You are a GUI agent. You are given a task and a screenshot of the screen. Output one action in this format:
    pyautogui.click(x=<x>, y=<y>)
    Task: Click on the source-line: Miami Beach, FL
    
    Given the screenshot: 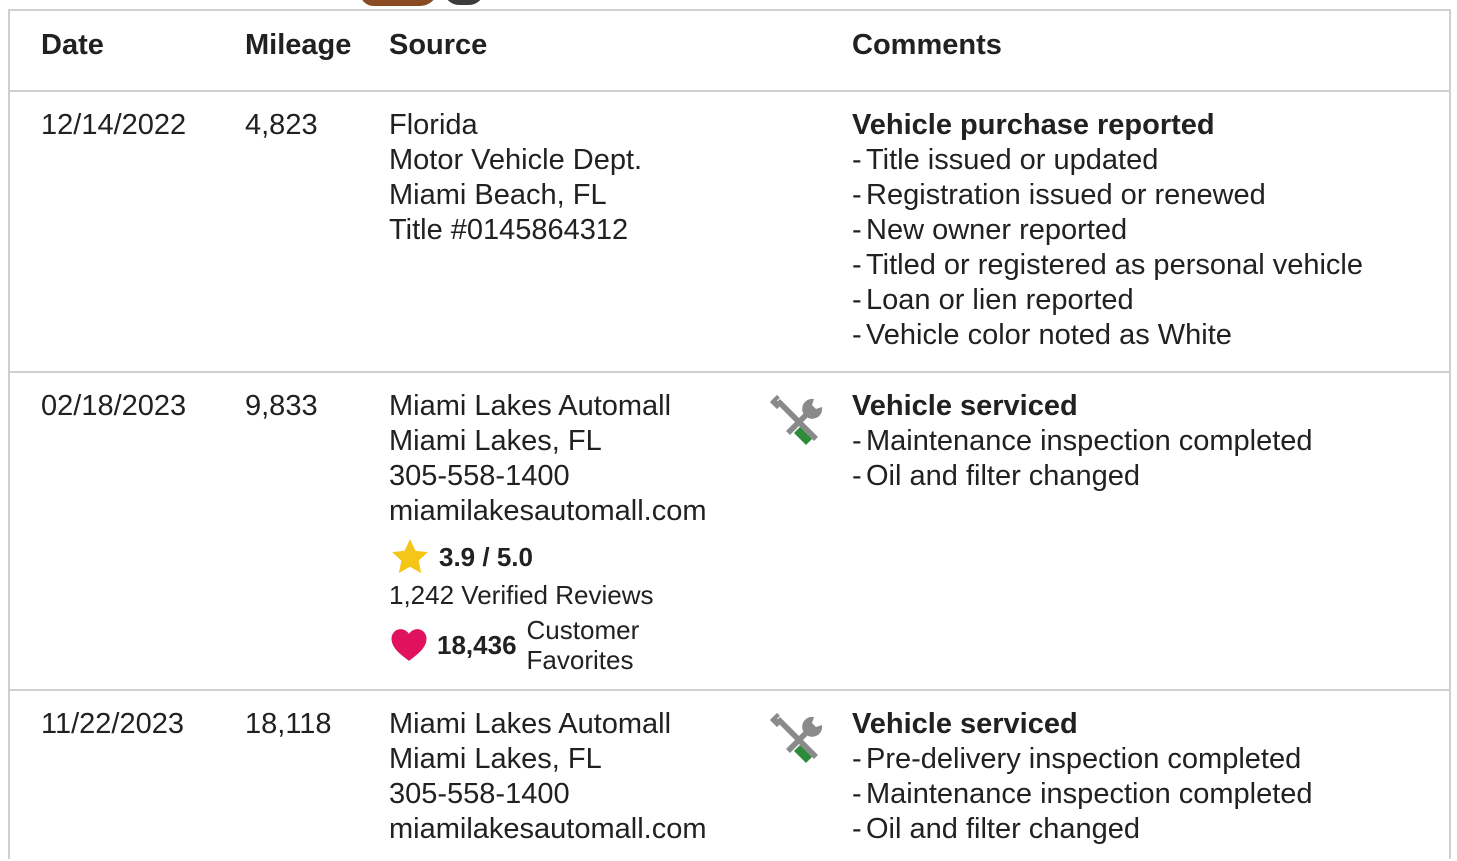 What is the action you would take?
    pyautogui.click(x=498, y=195)
    